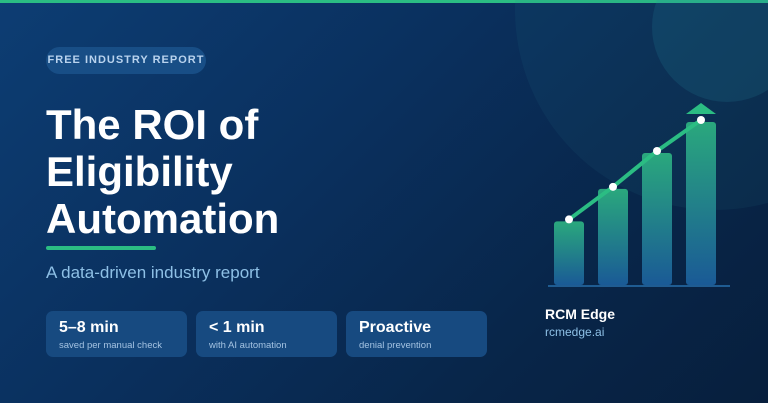 This screenshot has height=403, width=768. I want to click on stat-card-denial-prevention: Proactive denial prevention, so click(416, 334).